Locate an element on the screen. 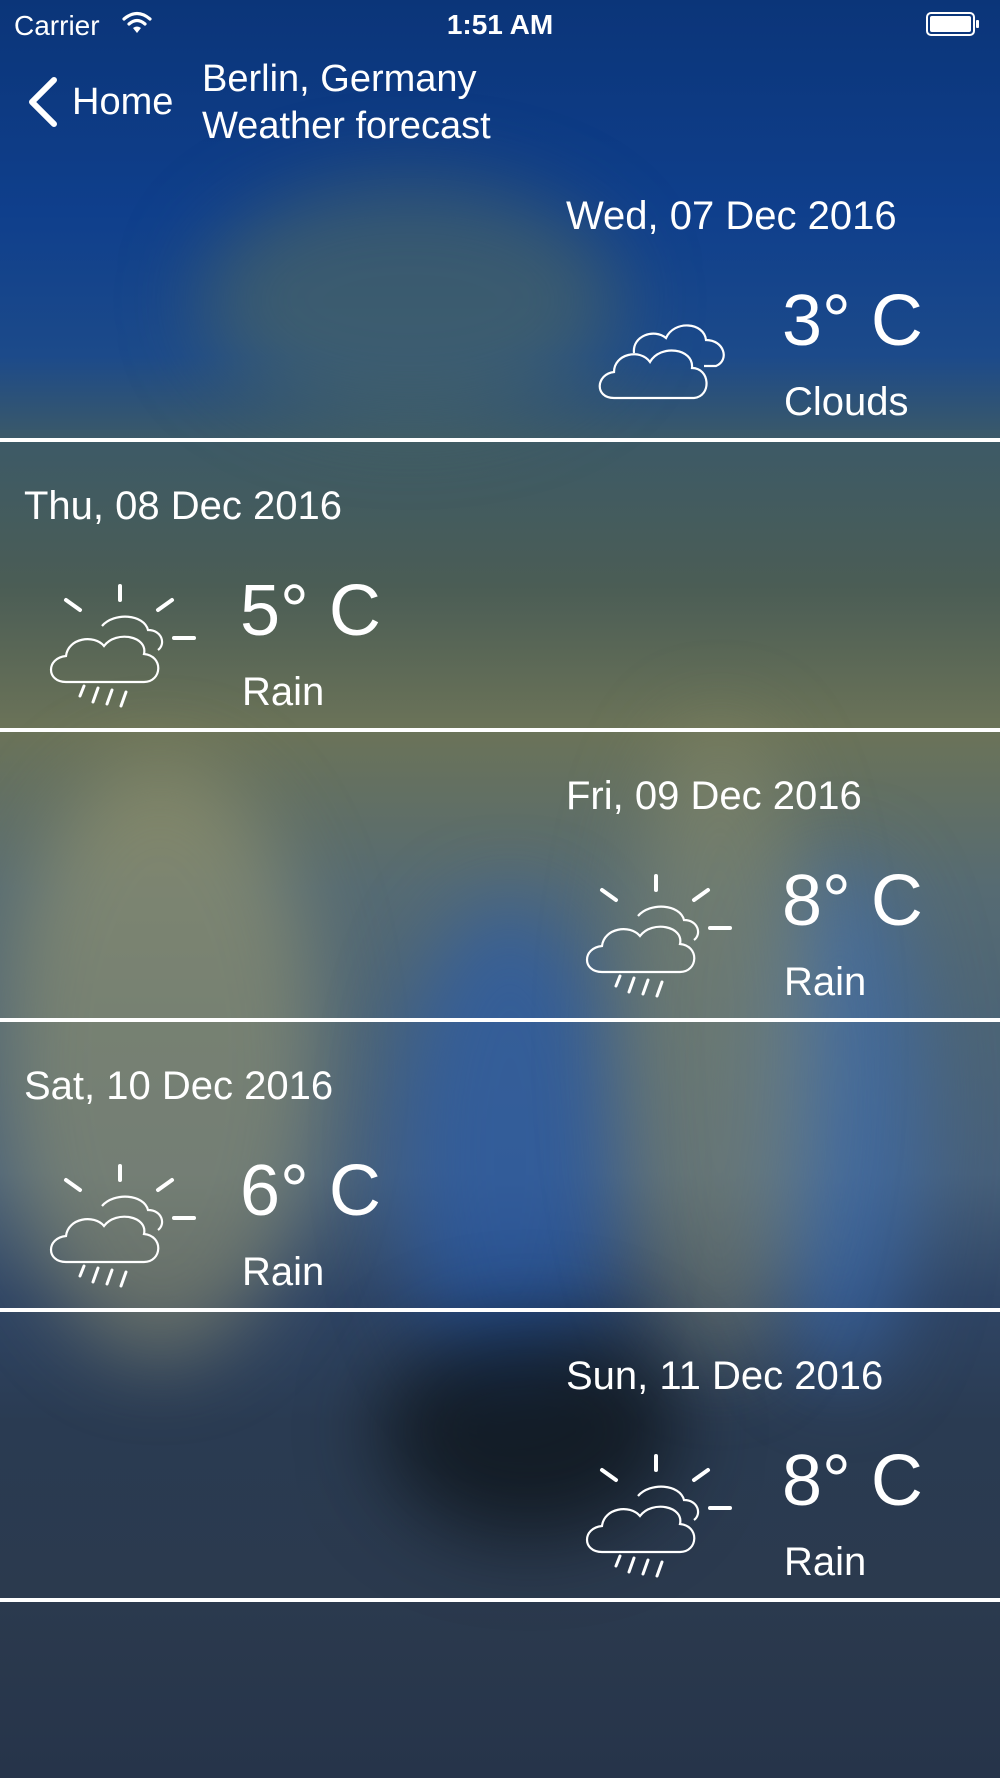 The height and width of the screenshot is (1778, 1000). page-title: Berlin, Germany Weather forecast is located at coordinates (346, 103).